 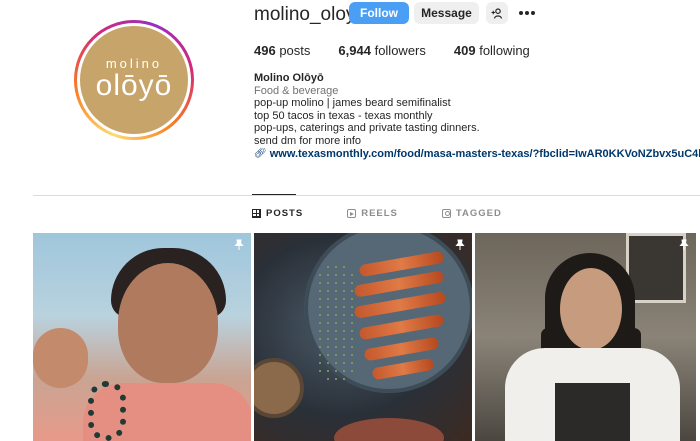 What do you see at coordinates (477, 91) in the screenshot?
I see `bio-category: Food & beverage` at bounding box center [477, 91].